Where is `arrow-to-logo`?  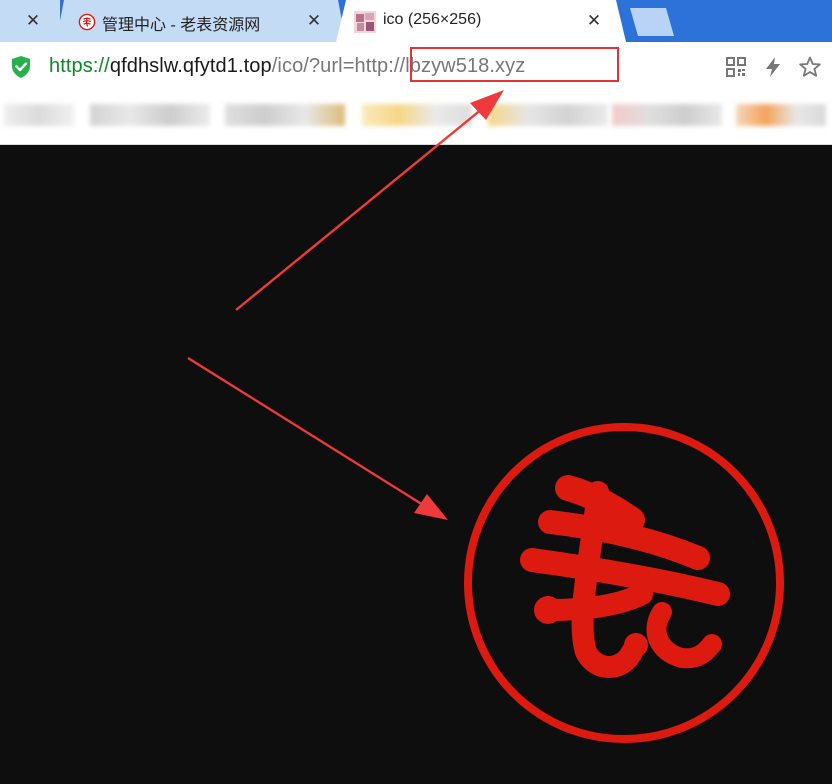 arrow-to-logo is located at coordinates (317, 438).